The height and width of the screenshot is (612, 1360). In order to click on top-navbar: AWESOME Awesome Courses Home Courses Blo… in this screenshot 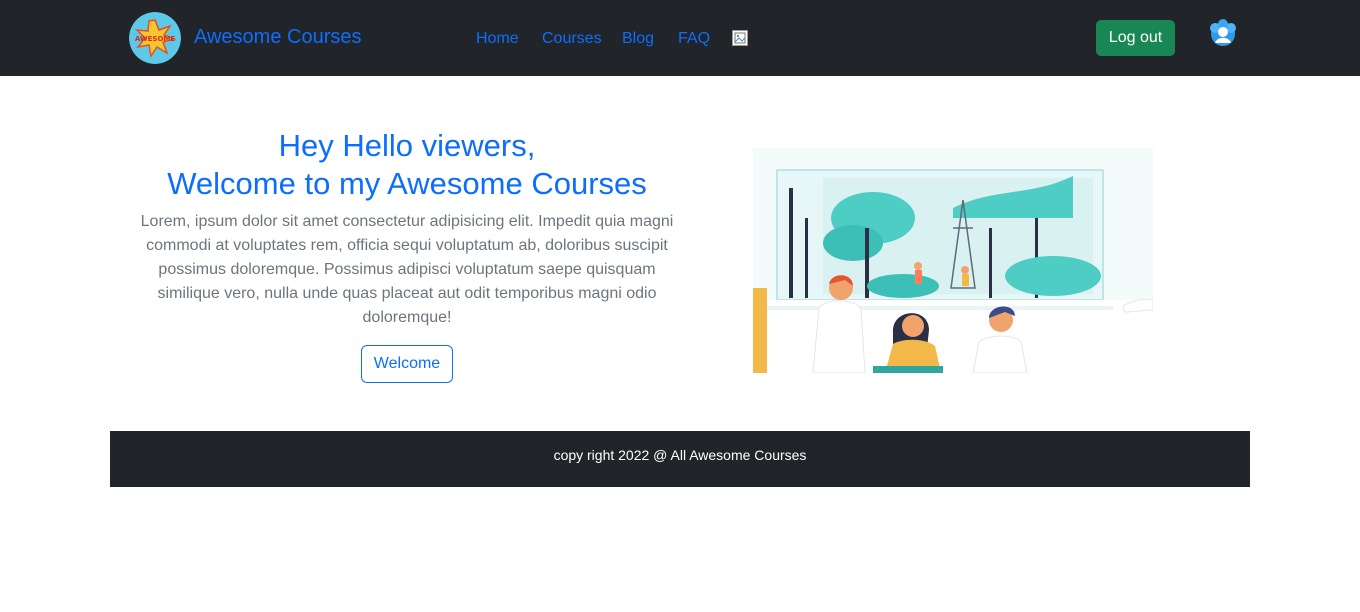, I will do `click(680, 38)`.